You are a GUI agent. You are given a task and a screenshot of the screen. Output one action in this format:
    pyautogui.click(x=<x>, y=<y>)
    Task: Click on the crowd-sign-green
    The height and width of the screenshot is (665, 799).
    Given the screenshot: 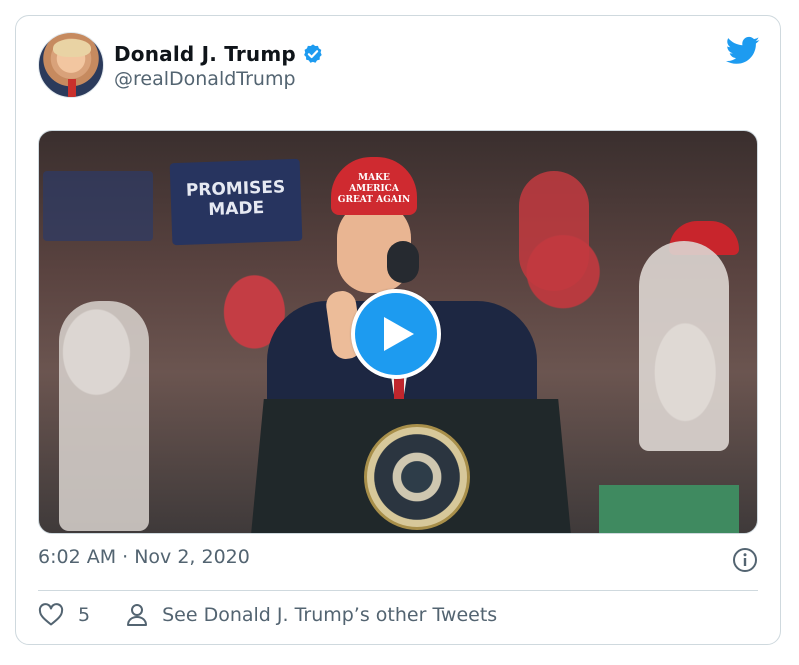 What is the action you would take?
    pyautogui.click(x=669, y=509)
    